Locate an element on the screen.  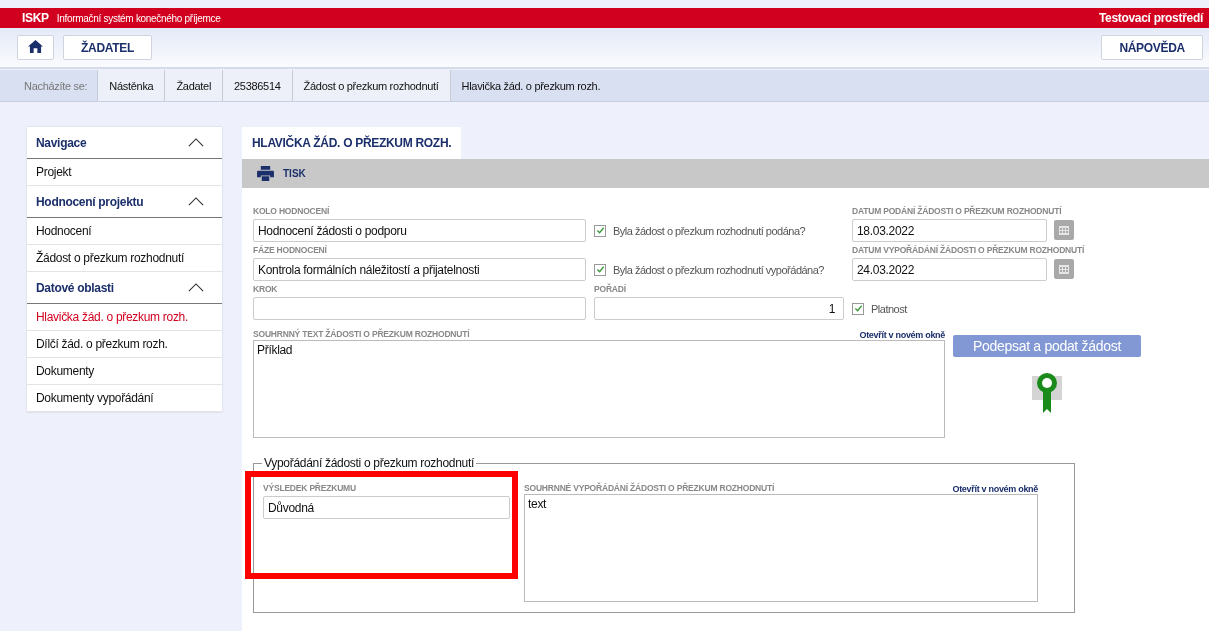
field-label: FÁZE HODNOCENÍ is located at coordinates (290, 250).